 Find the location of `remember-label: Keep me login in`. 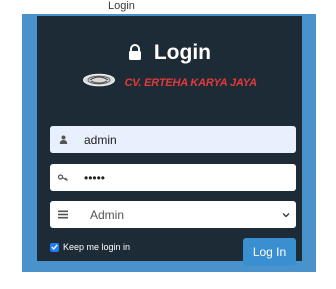

remember-label: Keep me login in is located at coordinates (97, 247).